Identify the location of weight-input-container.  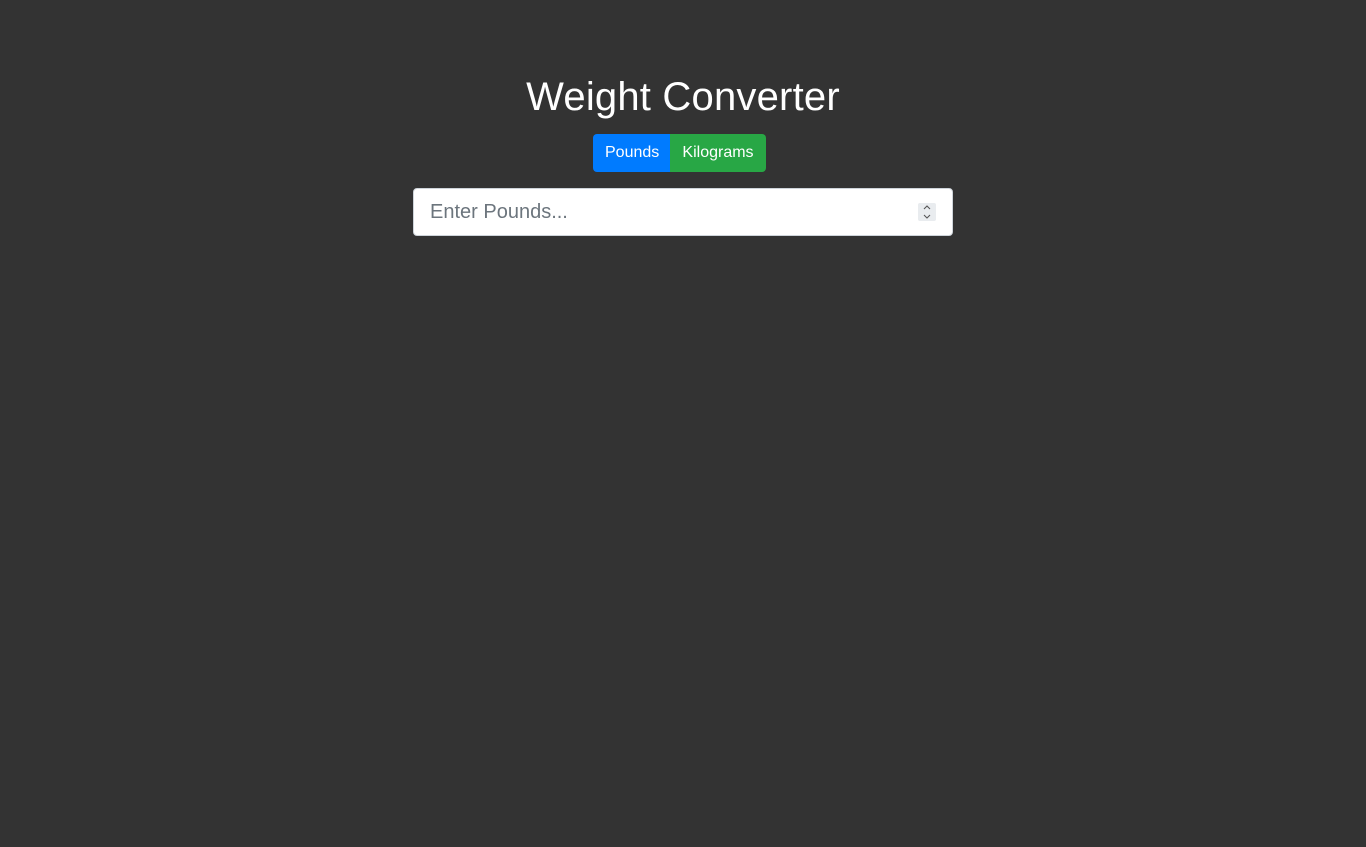
(683, 212).